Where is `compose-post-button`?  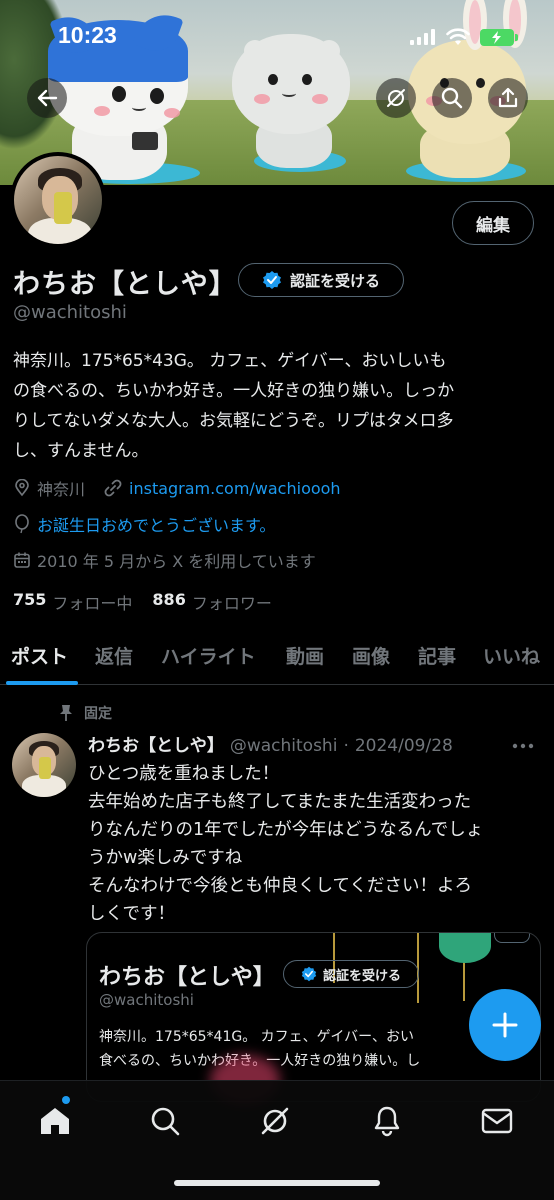
compose-post-button is located at coordinates (505, 1025).